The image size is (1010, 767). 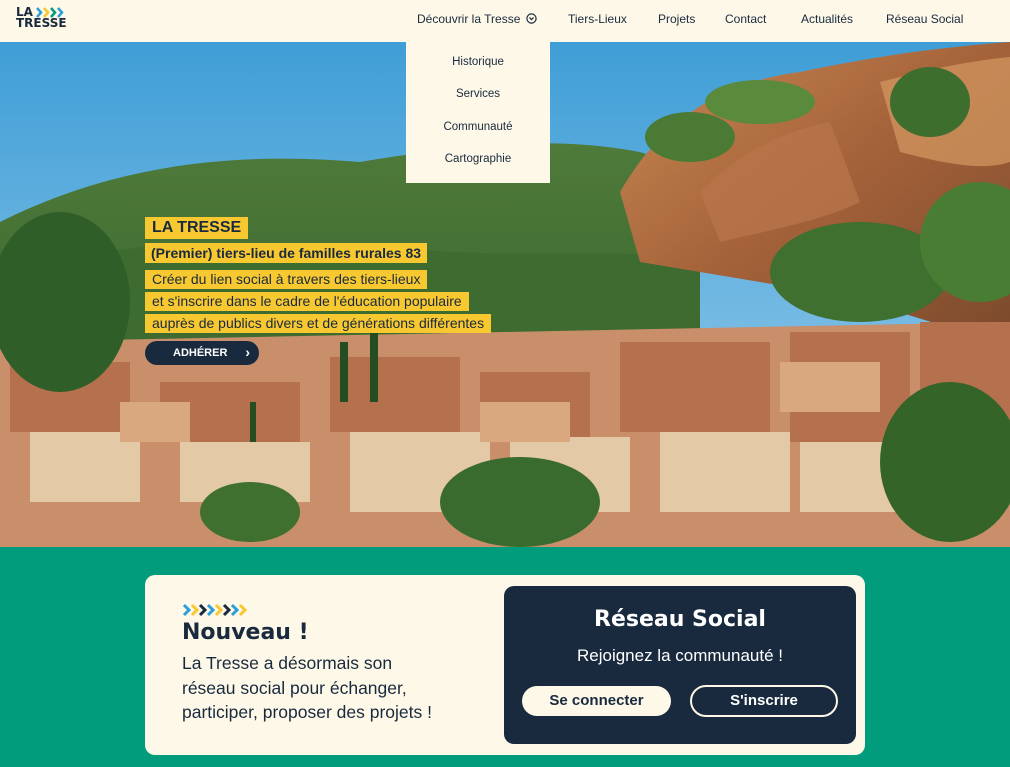 What do you see at coordinates (827, 19) in the screenshot?
I see `nav-actualites: Actualités` at bounding box center [827, 19].